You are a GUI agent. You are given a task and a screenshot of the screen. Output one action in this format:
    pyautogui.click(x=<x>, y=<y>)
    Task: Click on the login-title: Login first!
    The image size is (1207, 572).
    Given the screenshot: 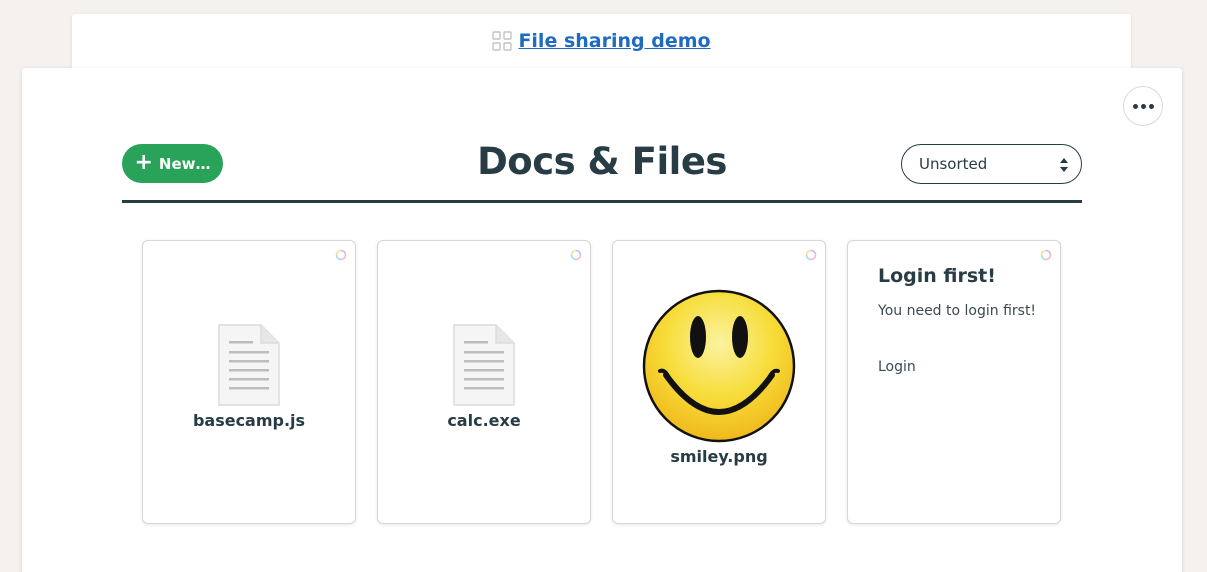 What is the action you would take?
    pyautogui.click(x=937, y=276)
    